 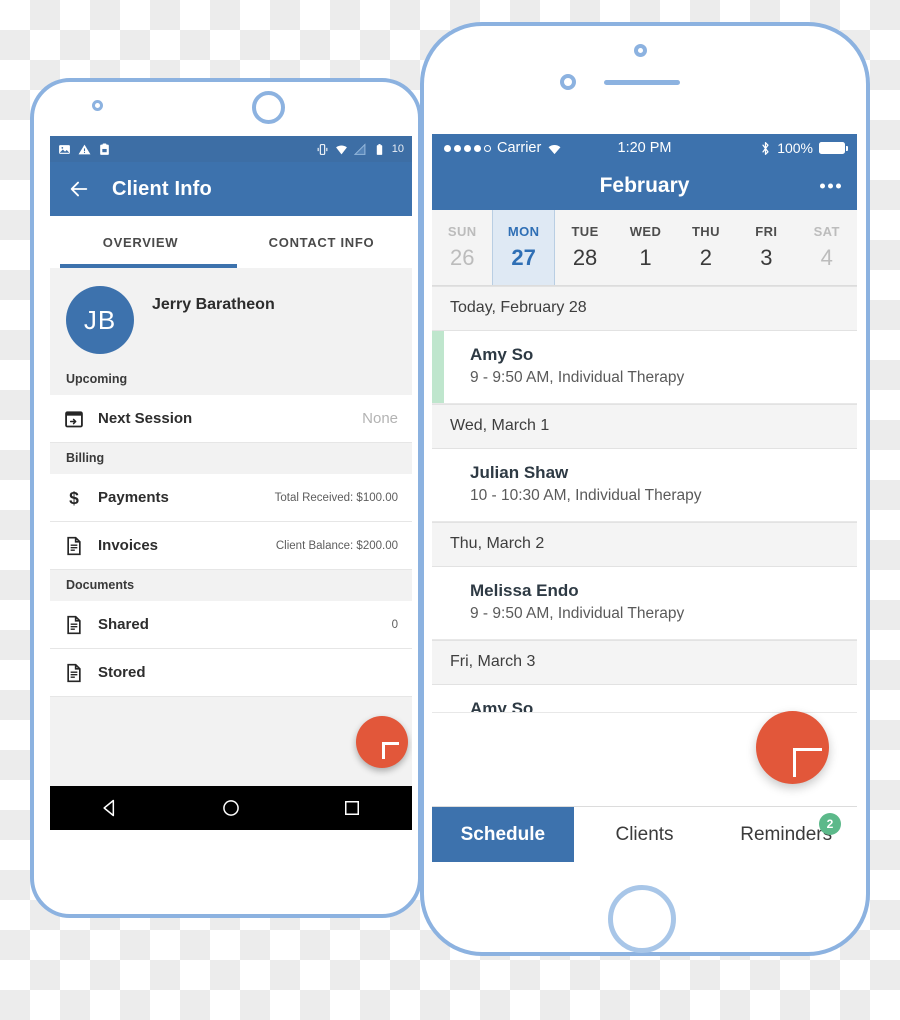 What do you see at coordinates (394, 624) in the screenshot?
I see `list-item-value: 0` at bounding box center [394, 624].